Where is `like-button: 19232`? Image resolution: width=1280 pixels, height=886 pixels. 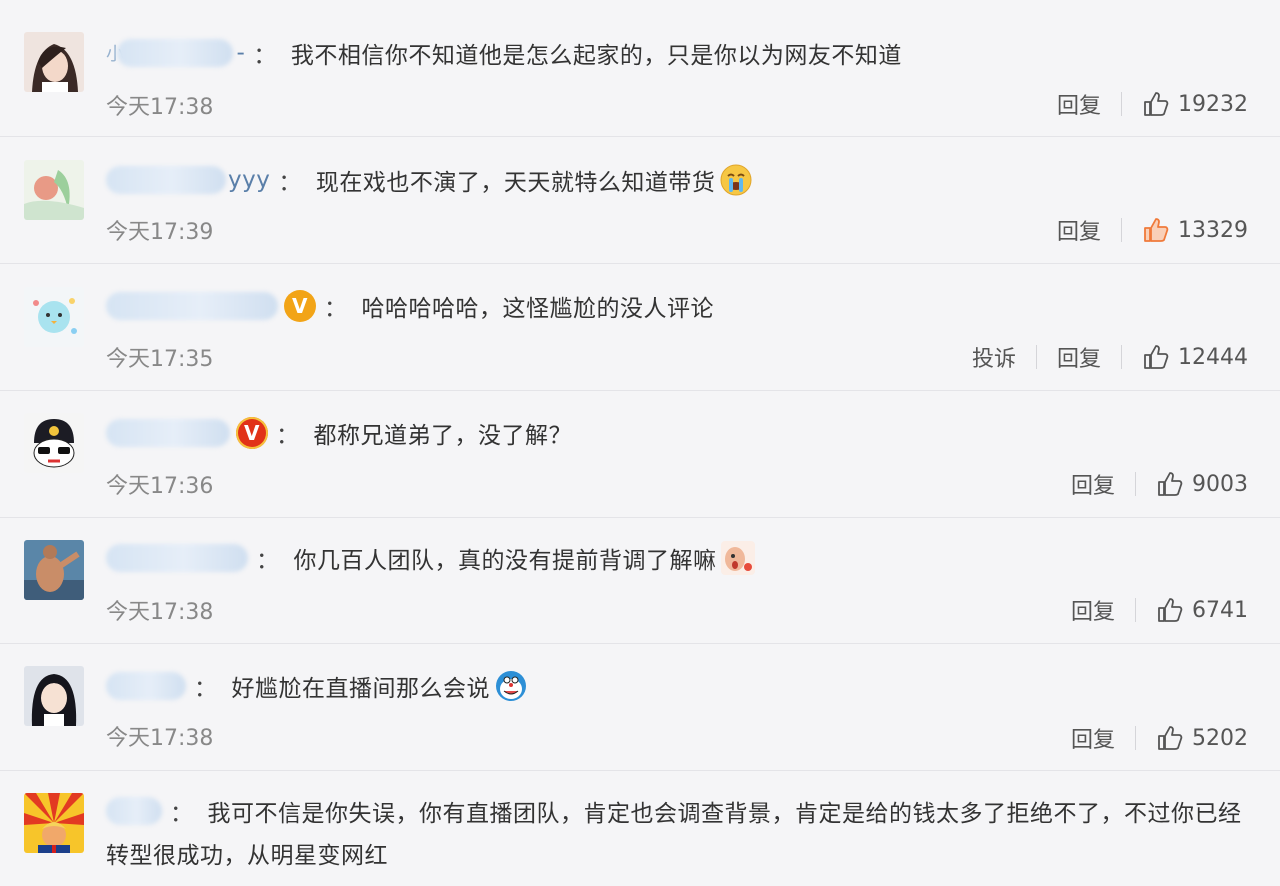 like-button: 19232 is located at coordinates (1195, 104).